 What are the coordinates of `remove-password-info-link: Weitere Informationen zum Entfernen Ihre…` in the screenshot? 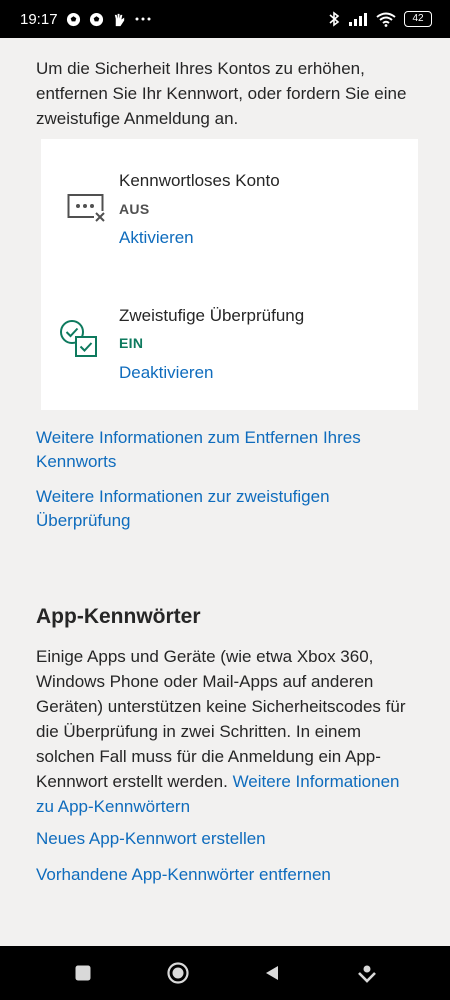 It's located at (226, 450).